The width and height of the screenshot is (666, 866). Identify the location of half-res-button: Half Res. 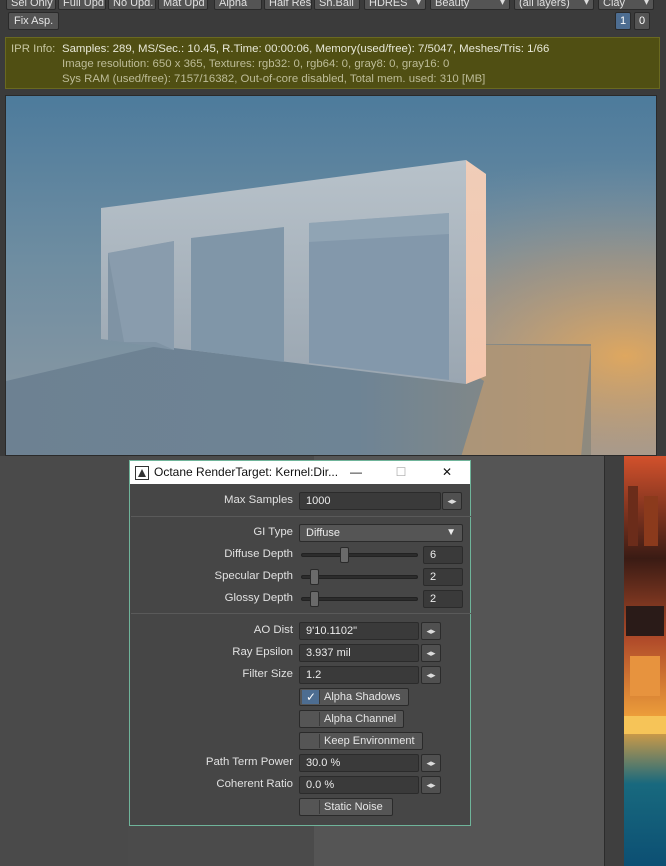
(288, 5).